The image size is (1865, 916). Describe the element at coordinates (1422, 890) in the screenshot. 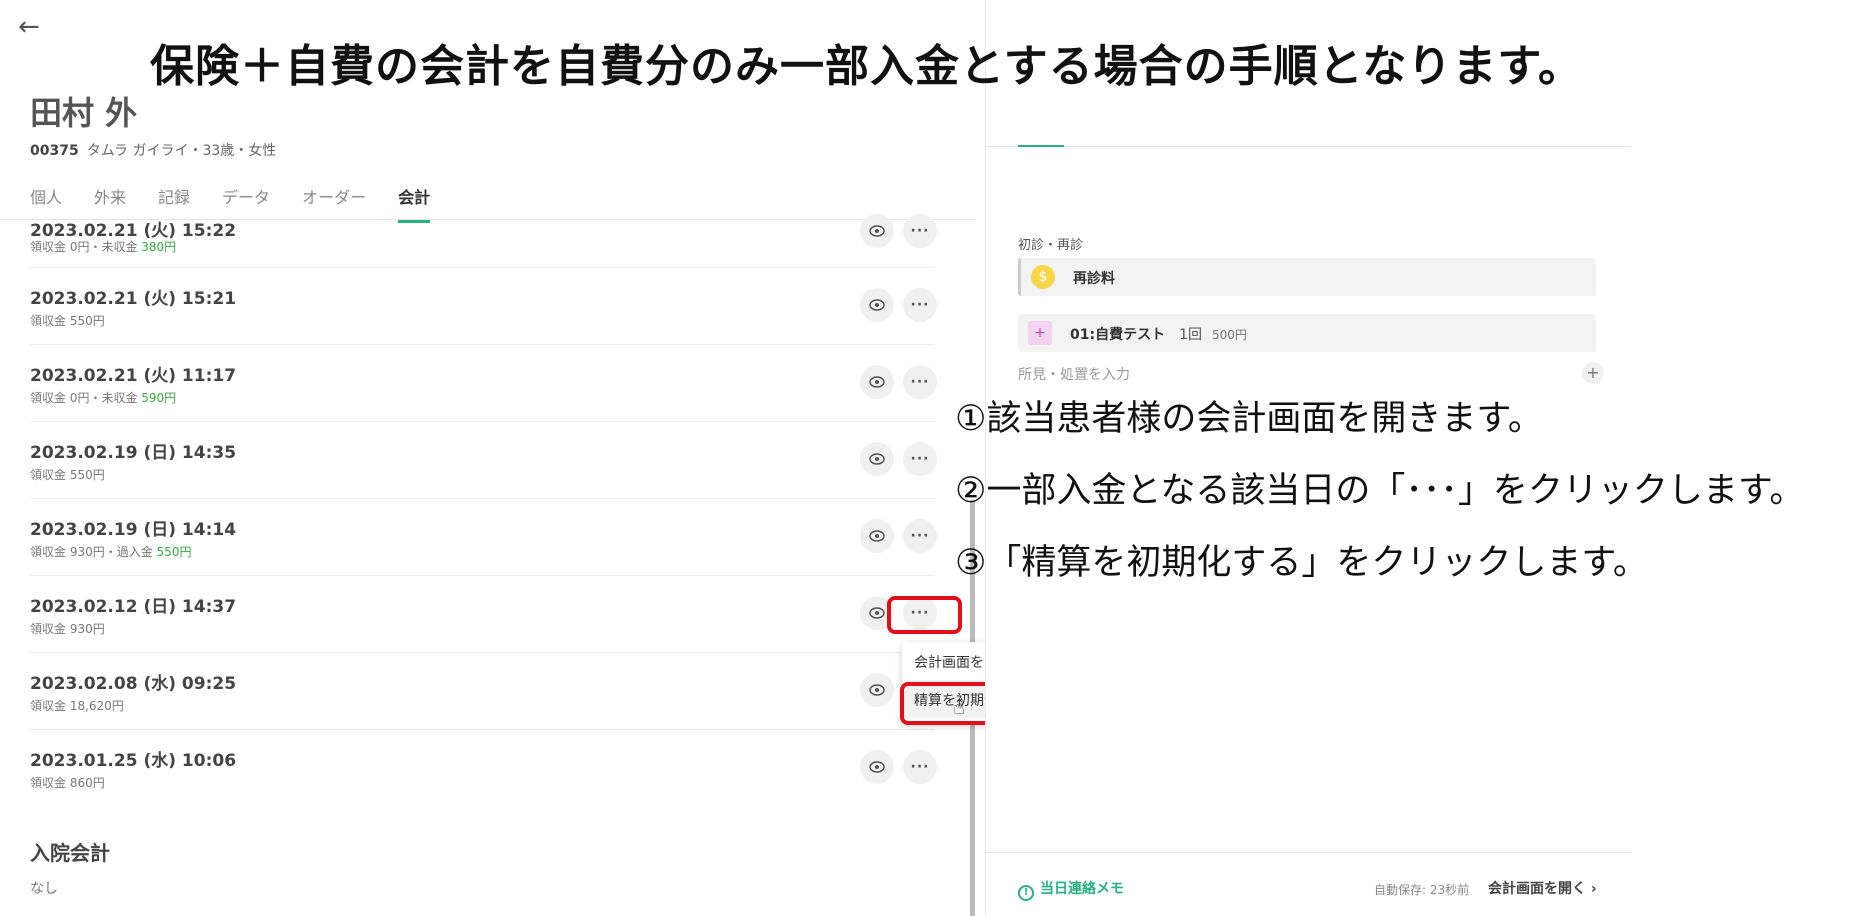

I see `autosave-status: 自動保存: 23秒前` at that location.